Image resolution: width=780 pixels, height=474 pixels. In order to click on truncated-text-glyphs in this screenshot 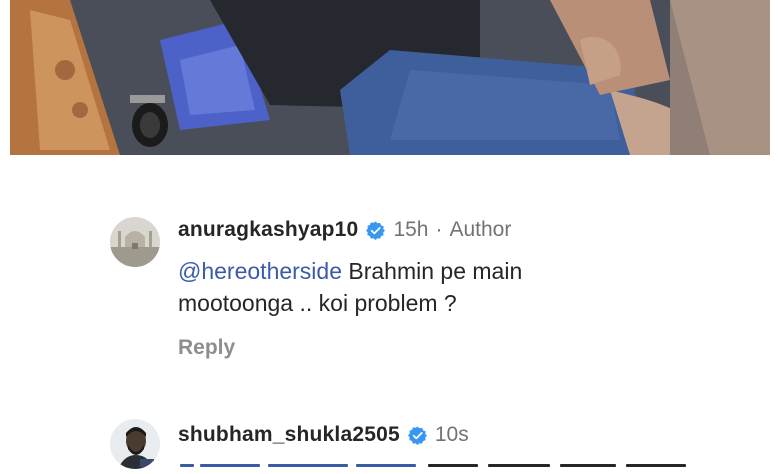, I will do `click(433, 465)`.